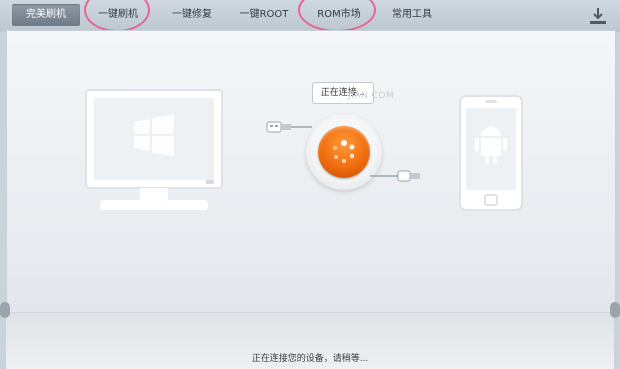 The width and height of the screenshot is (620, 369). I want to click on top-navigation-bar: 完美刷机 一键刷机 一键修复 一键ROOT ROM市场 常用工具, so click(310, 16).